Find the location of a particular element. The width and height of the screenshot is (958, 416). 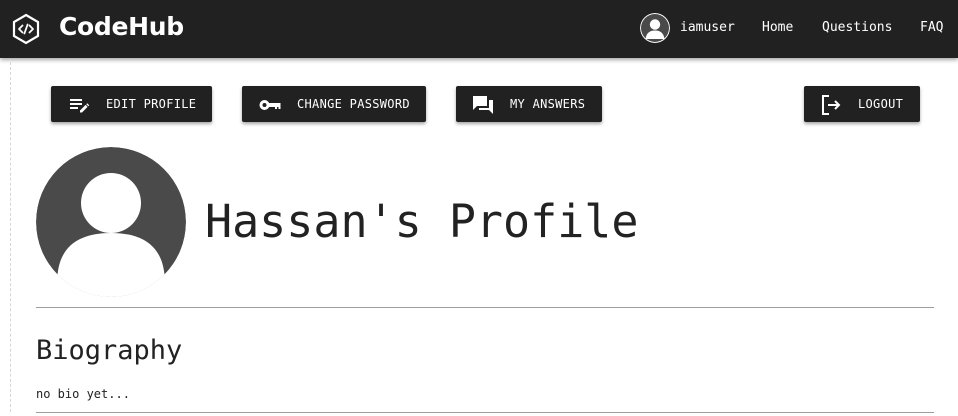

edit-profile-button: EDIT PROFILE is located at coordinates (131, 104).